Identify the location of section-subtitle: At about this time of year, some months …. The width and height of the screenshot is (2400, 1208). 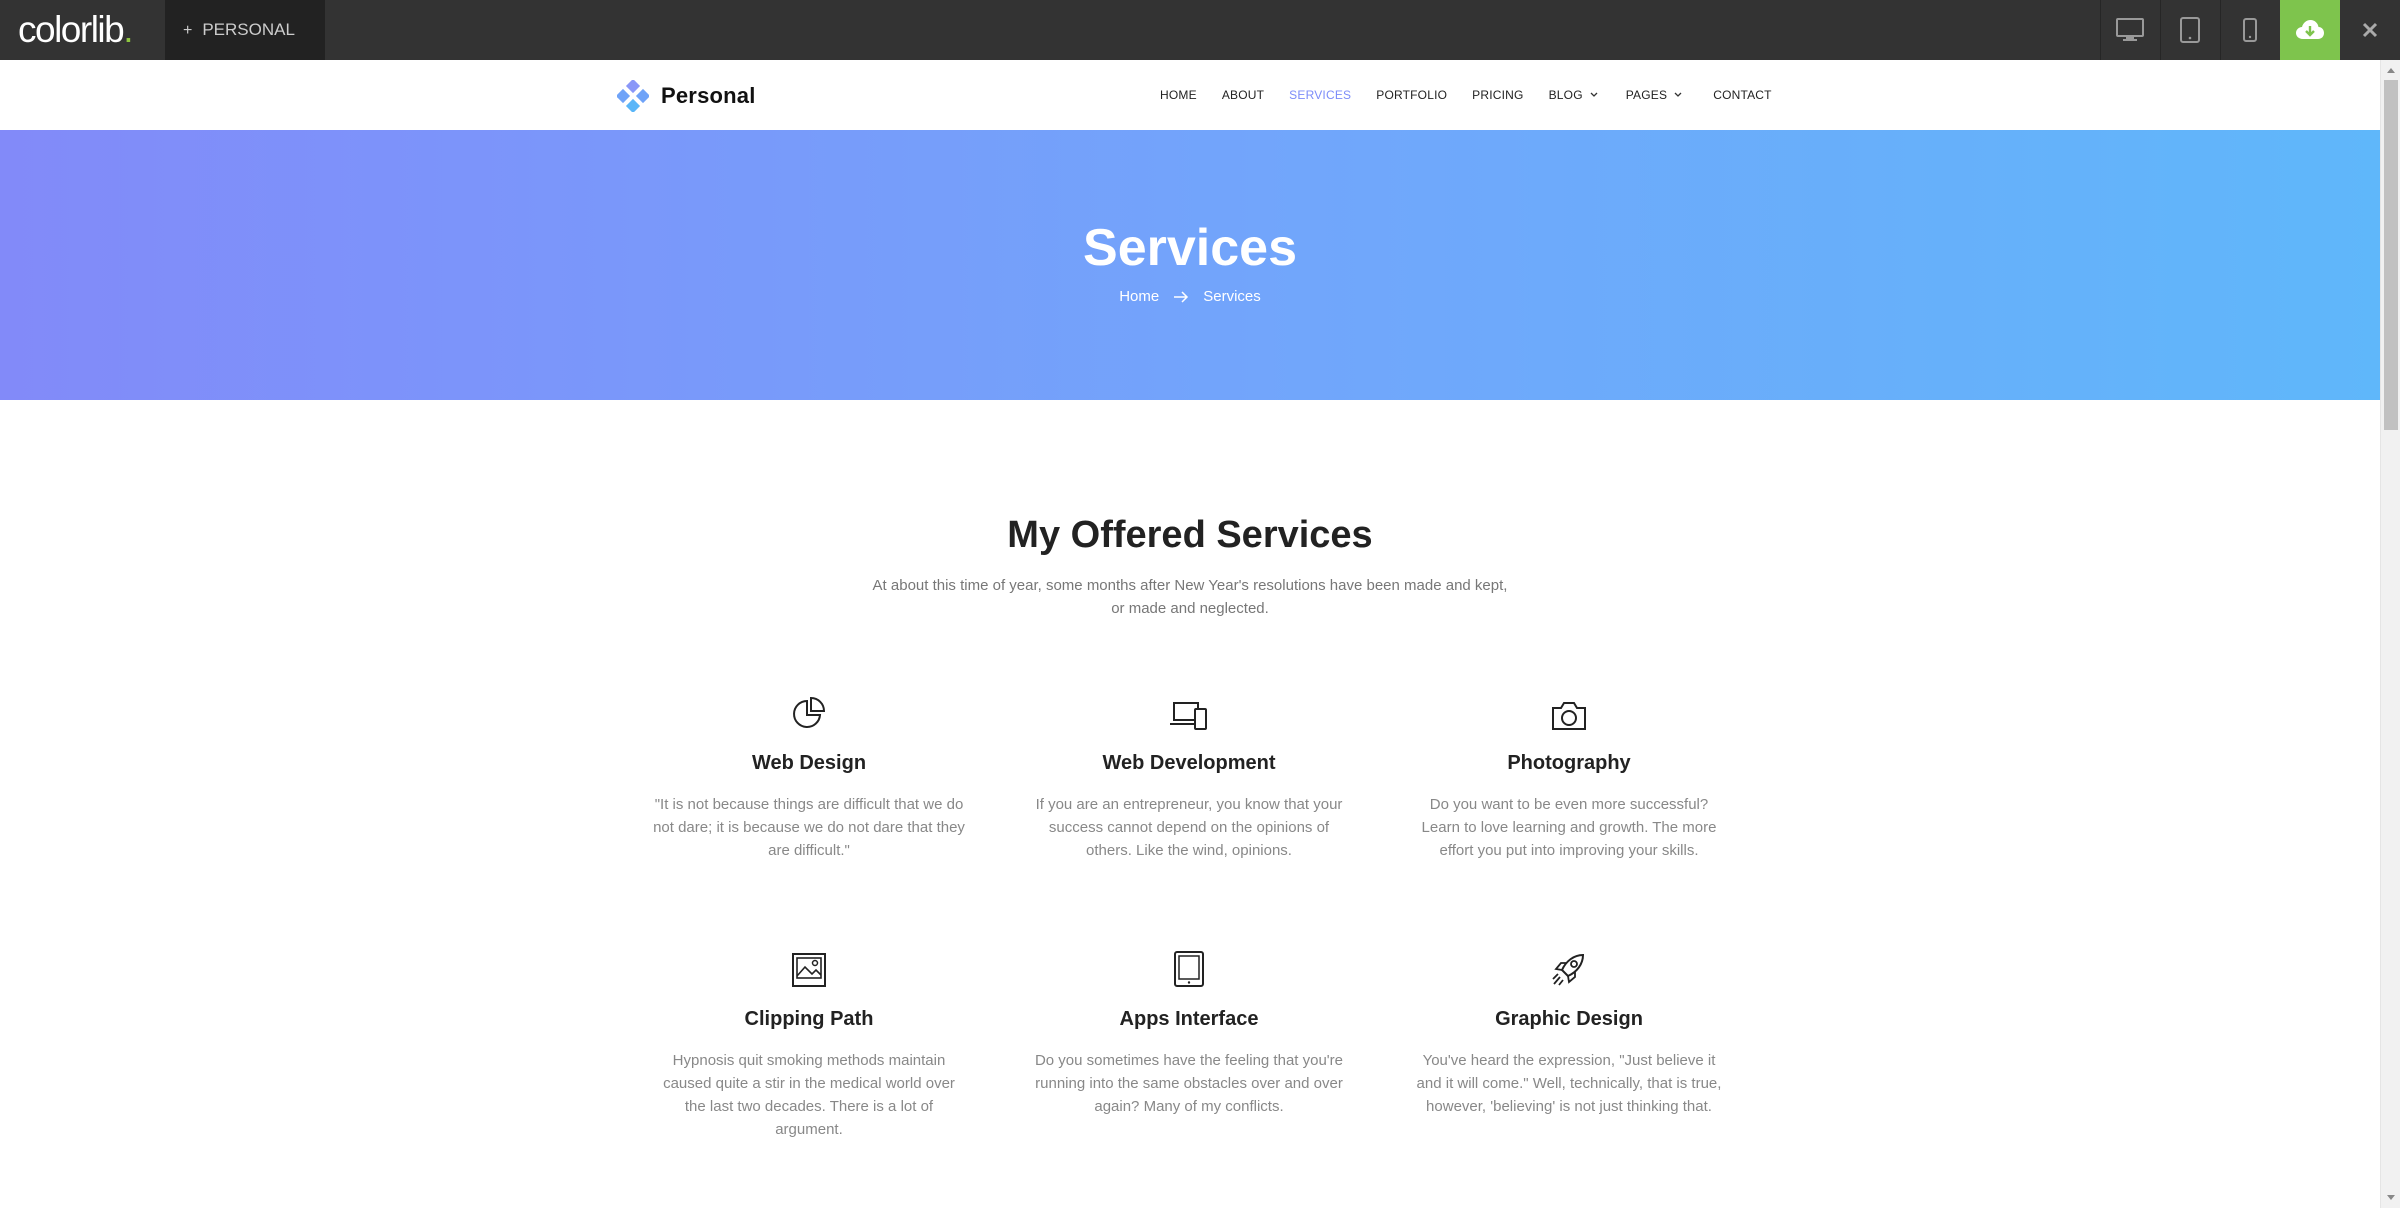
(1190, 597).